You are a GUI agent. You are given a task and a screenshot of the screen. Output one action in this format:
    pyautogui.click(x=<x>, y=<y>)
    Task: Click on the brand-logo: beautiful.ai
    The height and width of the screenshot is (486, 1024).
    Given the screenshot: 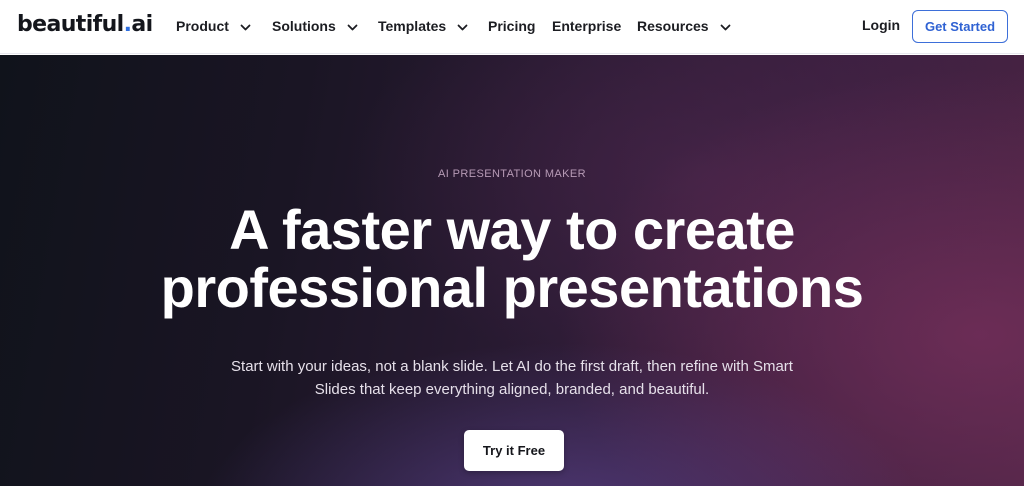 What is the action you would take?
    pyautogui.click(x=85, y=25)
    